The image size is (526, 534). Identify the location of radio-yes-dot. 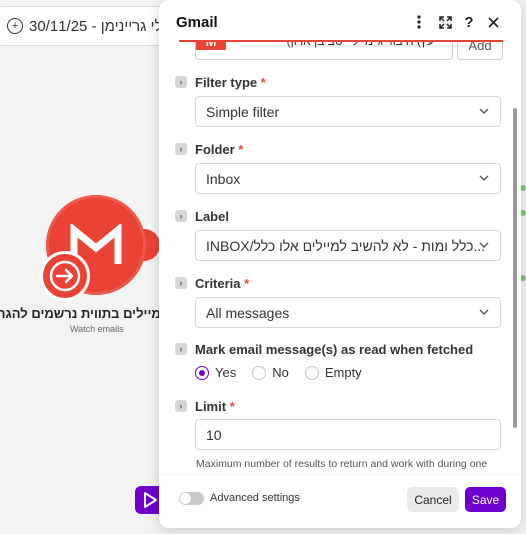
(202, 372).